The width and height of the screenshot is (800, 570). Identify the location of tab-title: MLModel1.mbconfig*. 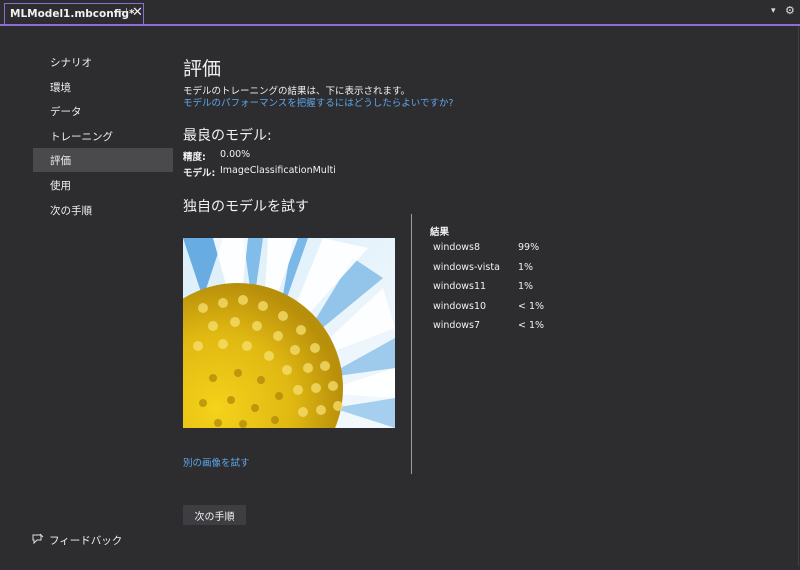
(72, 14).